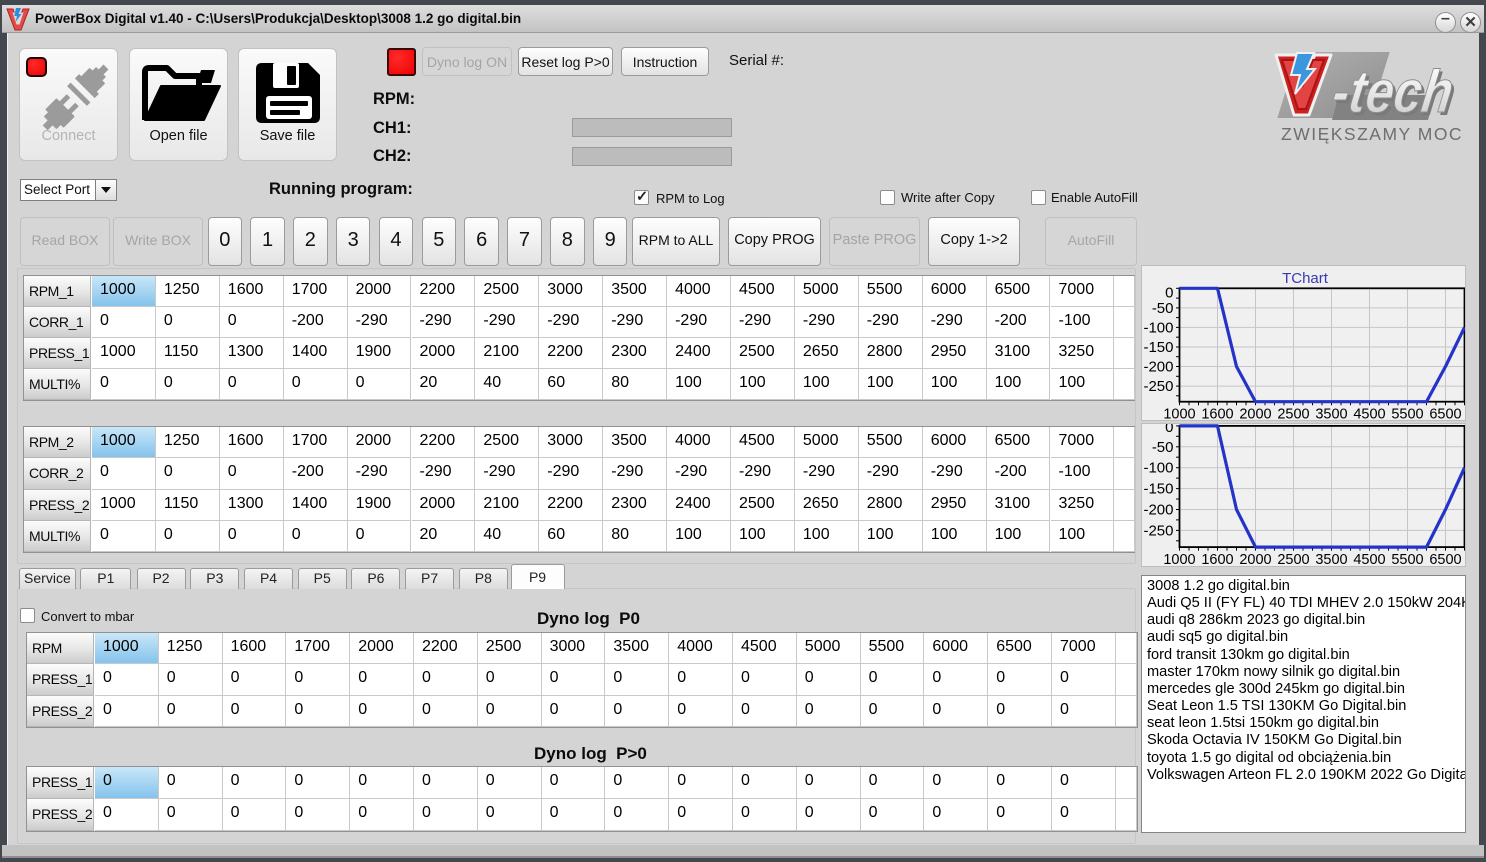 Image resolution: width=1486 pixels, height=862 pixels. What do you see at coordinates (1305, 278) in the screenshot?
I see `svg-text: TChart` at bounding box center [1305, 278].